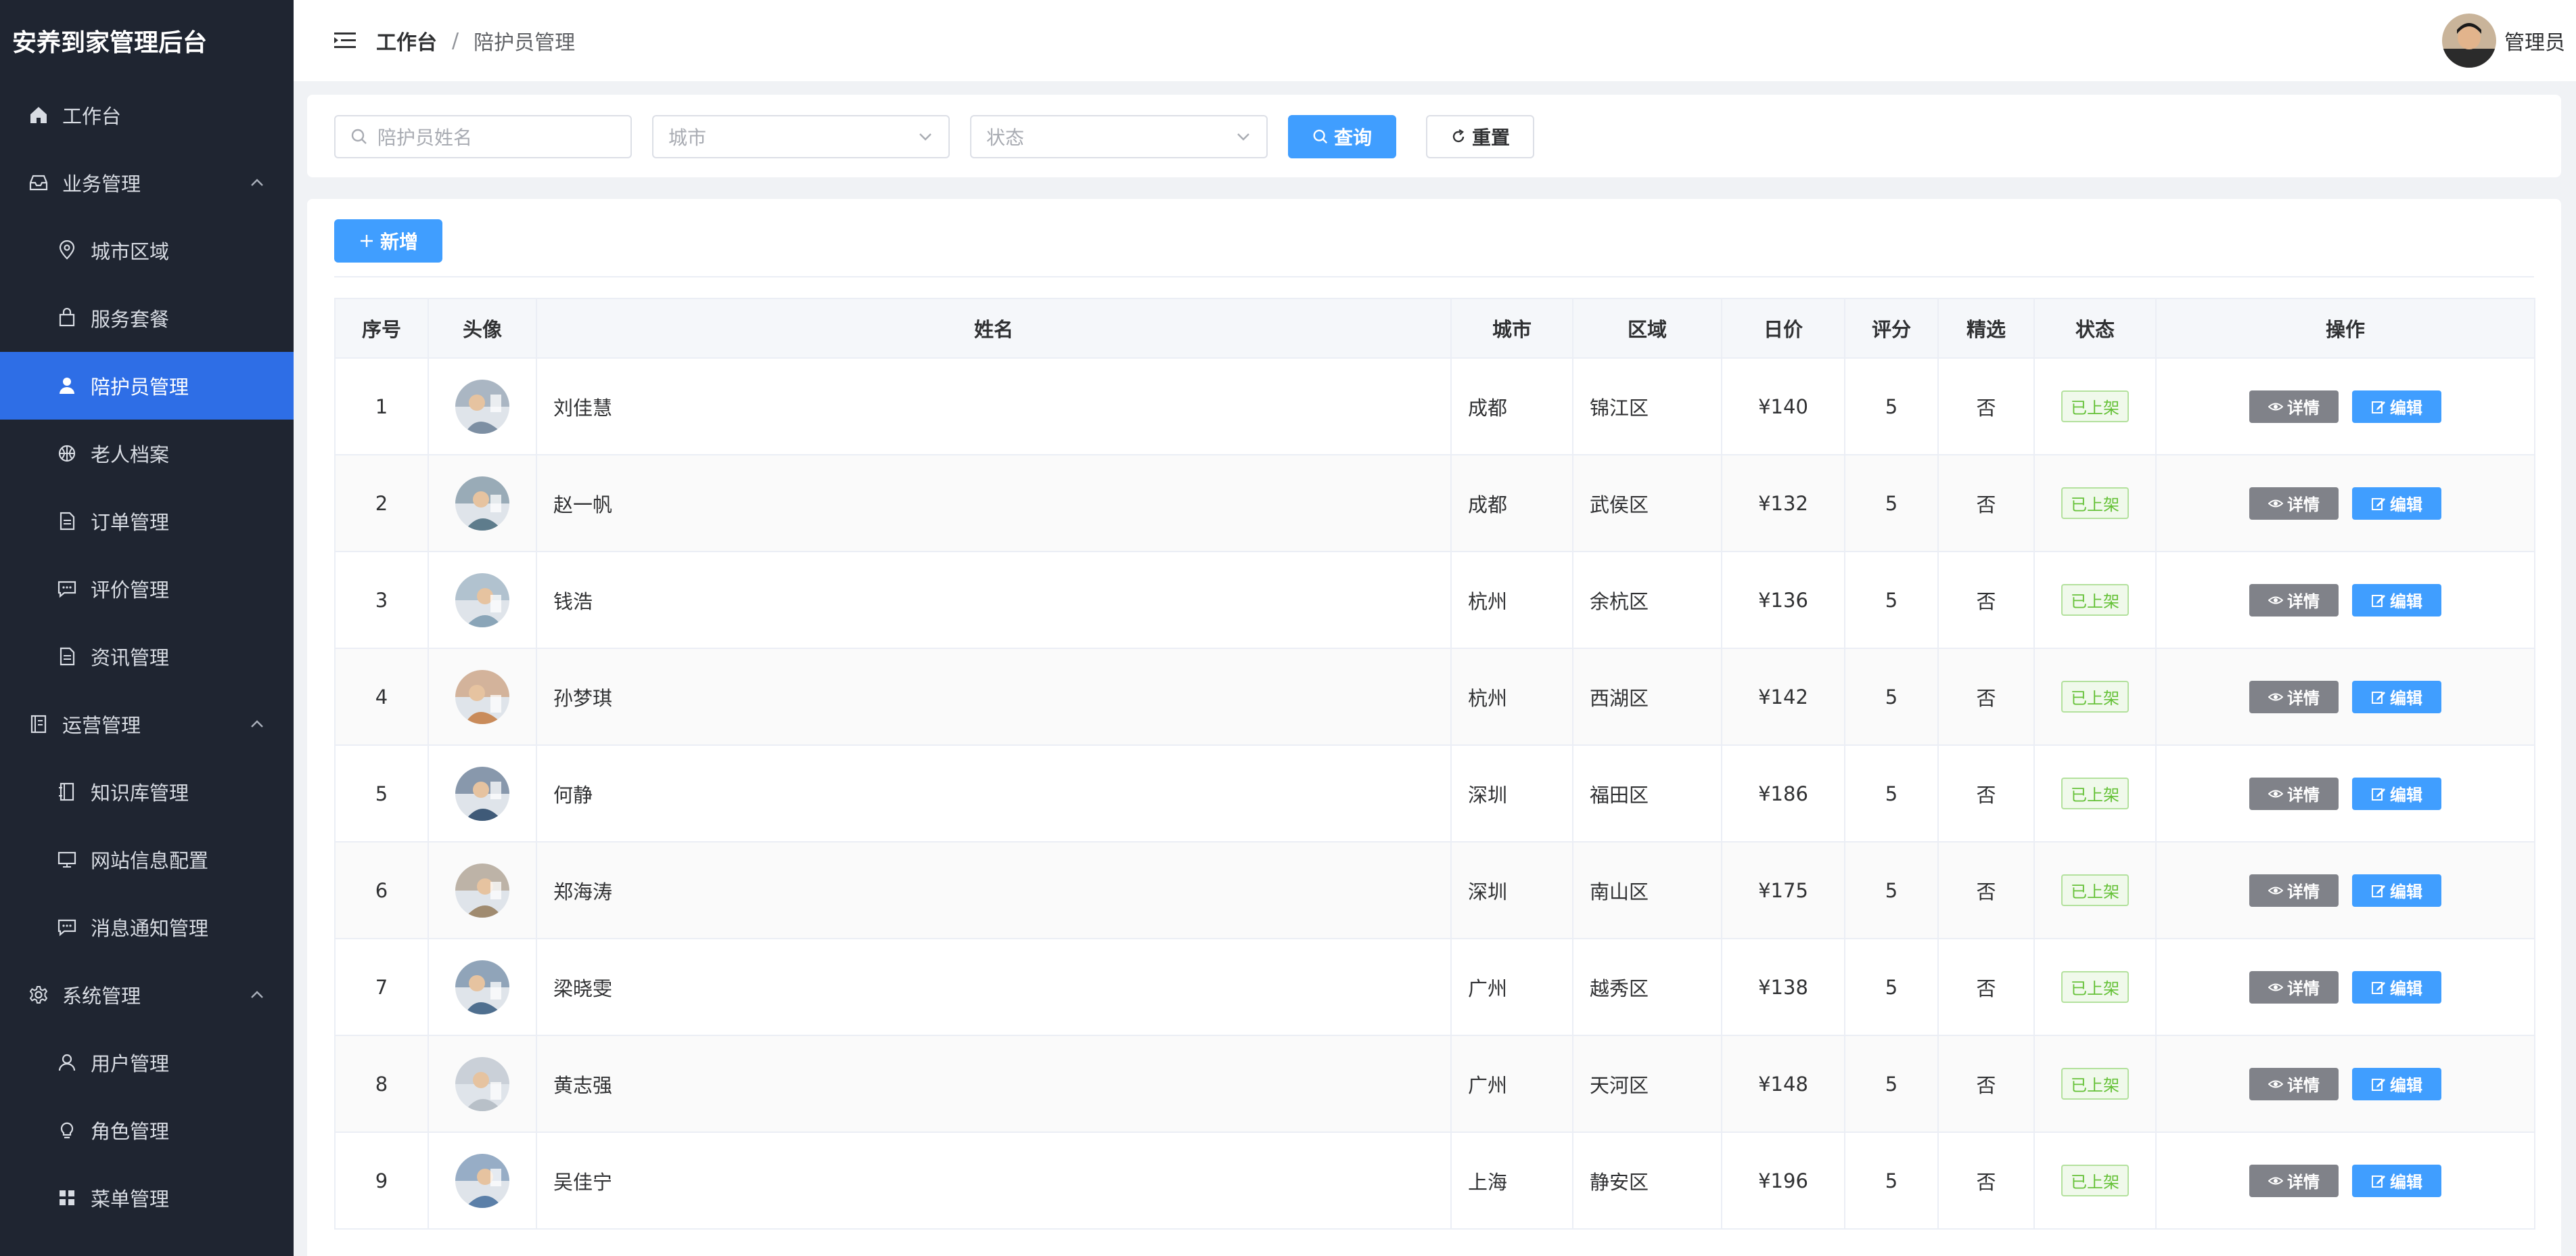  What do you see at coordinates (147, 453) in the screenshot?
I see `sidebar-item-5: 老人档案` at bounding box center [147, 453].